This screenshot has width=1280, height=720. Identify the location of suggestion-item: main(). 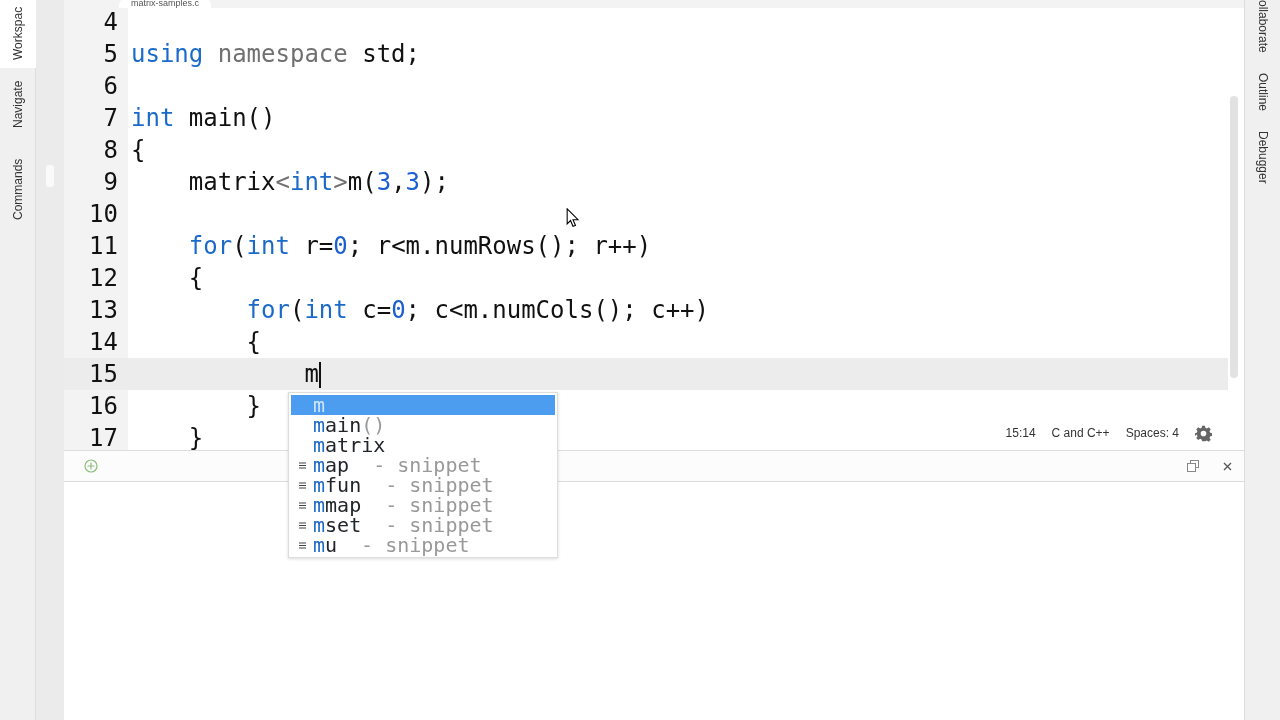
(423, 425).